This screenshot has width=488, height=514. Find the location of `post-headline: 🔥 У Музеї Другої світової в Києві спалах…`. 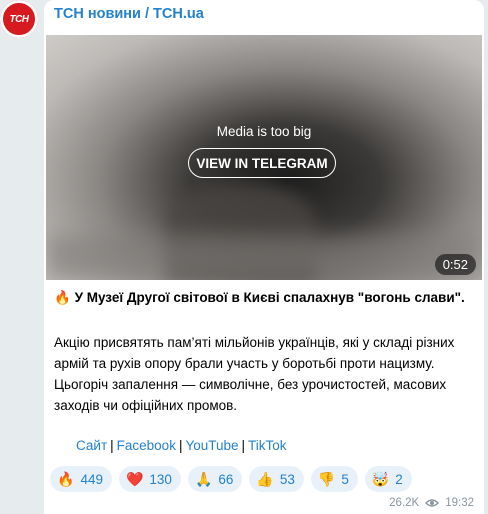

post-headline: 🔥 У Музеї Другої світової в Києві спалах… is located at coordinates (264, 298).